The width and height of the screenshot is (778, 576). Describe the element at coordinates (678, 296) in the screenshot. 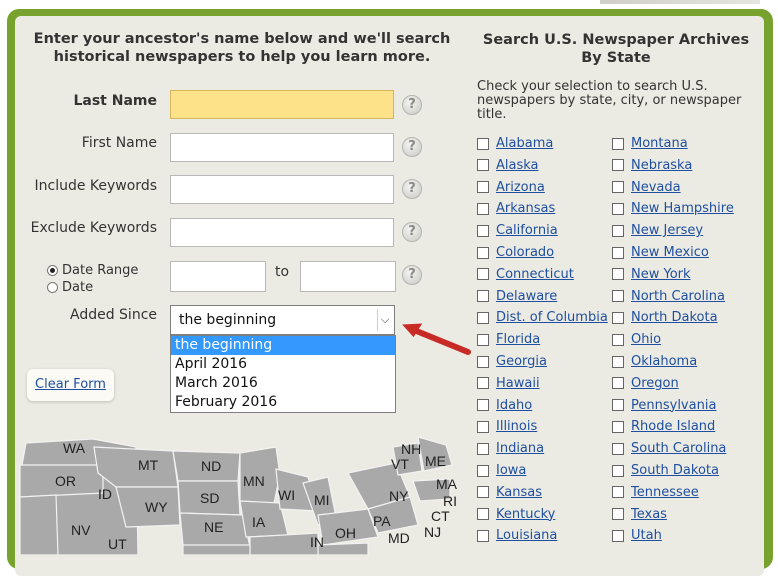

I see `state-link: North Carolina` at that location.